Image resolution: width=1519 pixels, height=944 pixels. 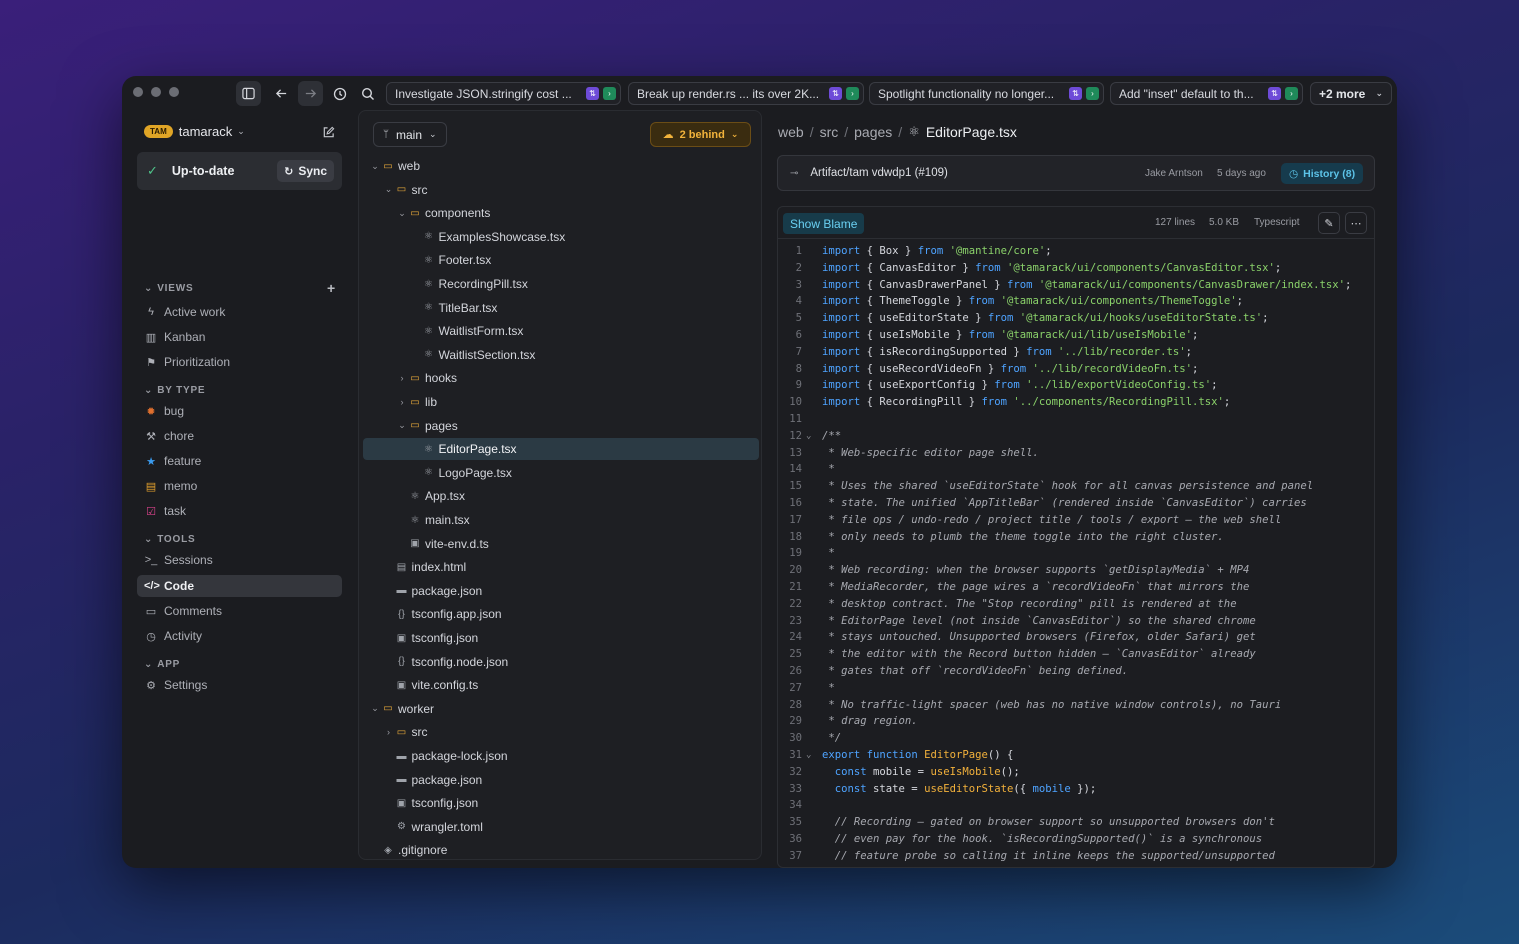 I want to click on section-by-type: ⌄ BY TYPE, so click(x=174, y=390).